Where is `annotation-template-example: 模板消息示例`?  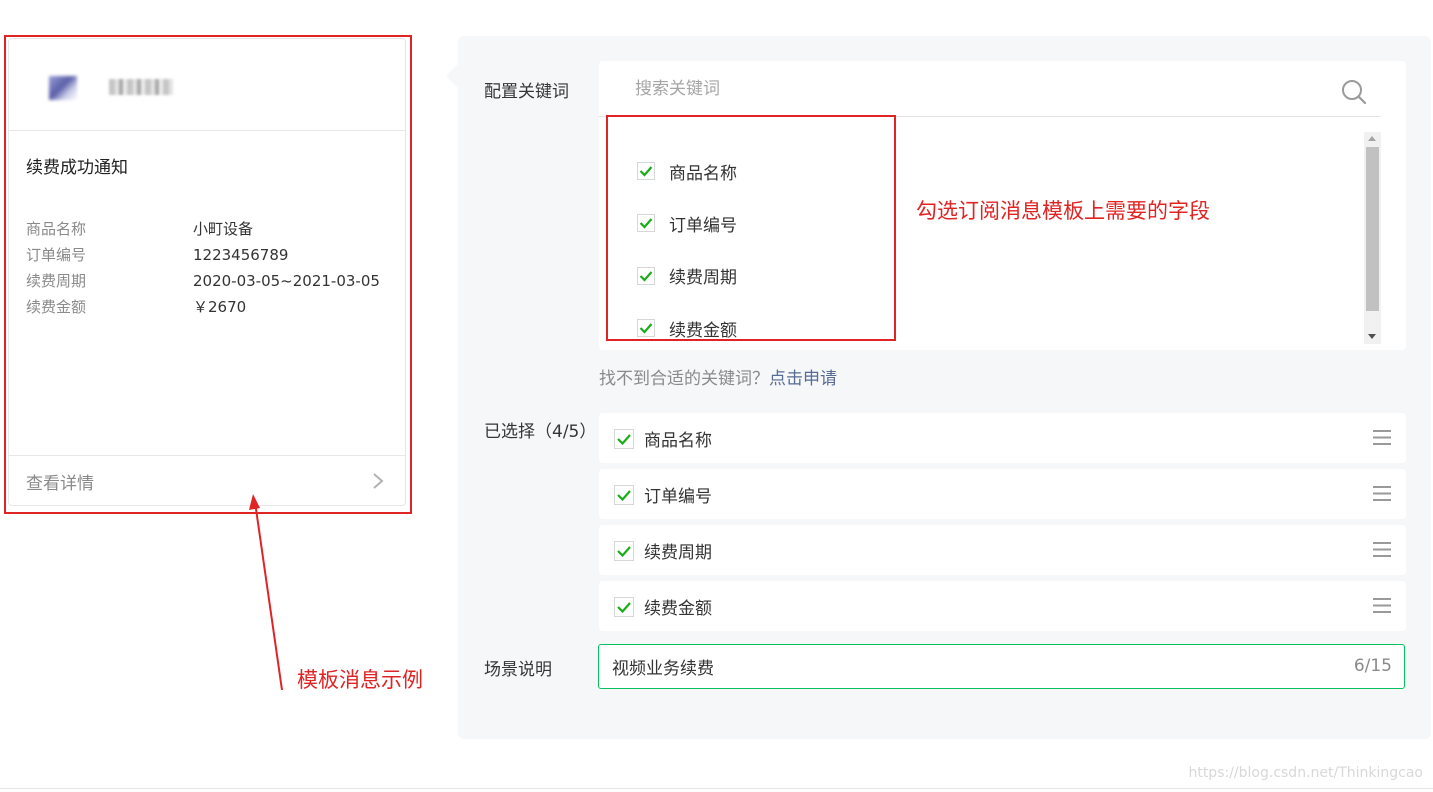
annotation-template-example: 模板消息示例 is located at coordinates (360, 680).